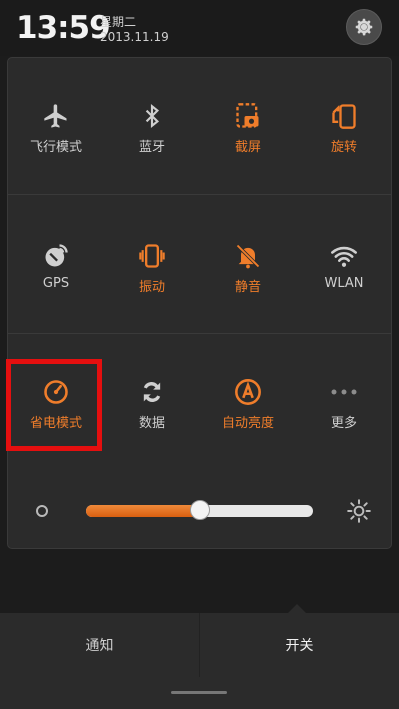 This screenshot has width=399, height=709. What do you see at coordinates (343, 147) in the screenshot?
I see `tile-label: 旋转` at bounding box center [343, 147].